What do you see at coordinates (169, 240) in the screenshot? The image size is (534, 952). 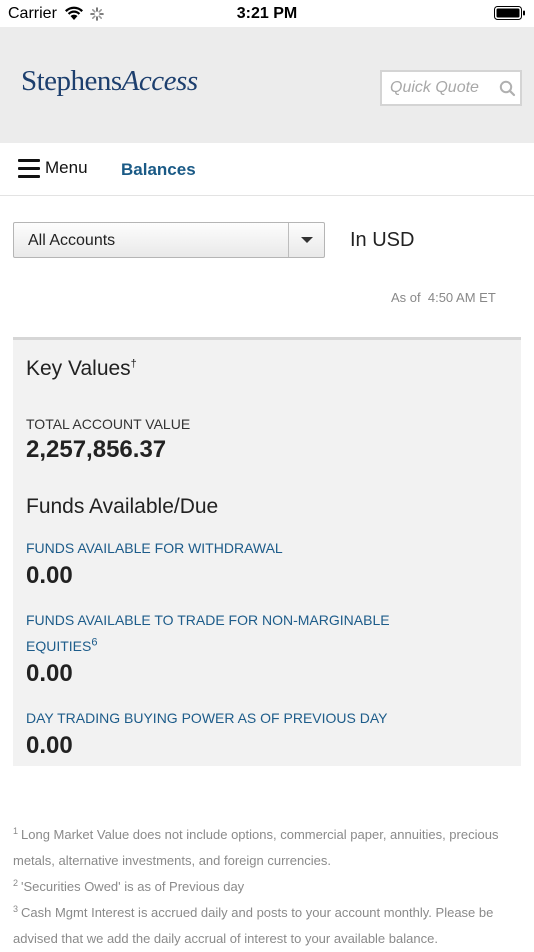 I see `account-select: All Accounts` at bounding box center [169, 240].